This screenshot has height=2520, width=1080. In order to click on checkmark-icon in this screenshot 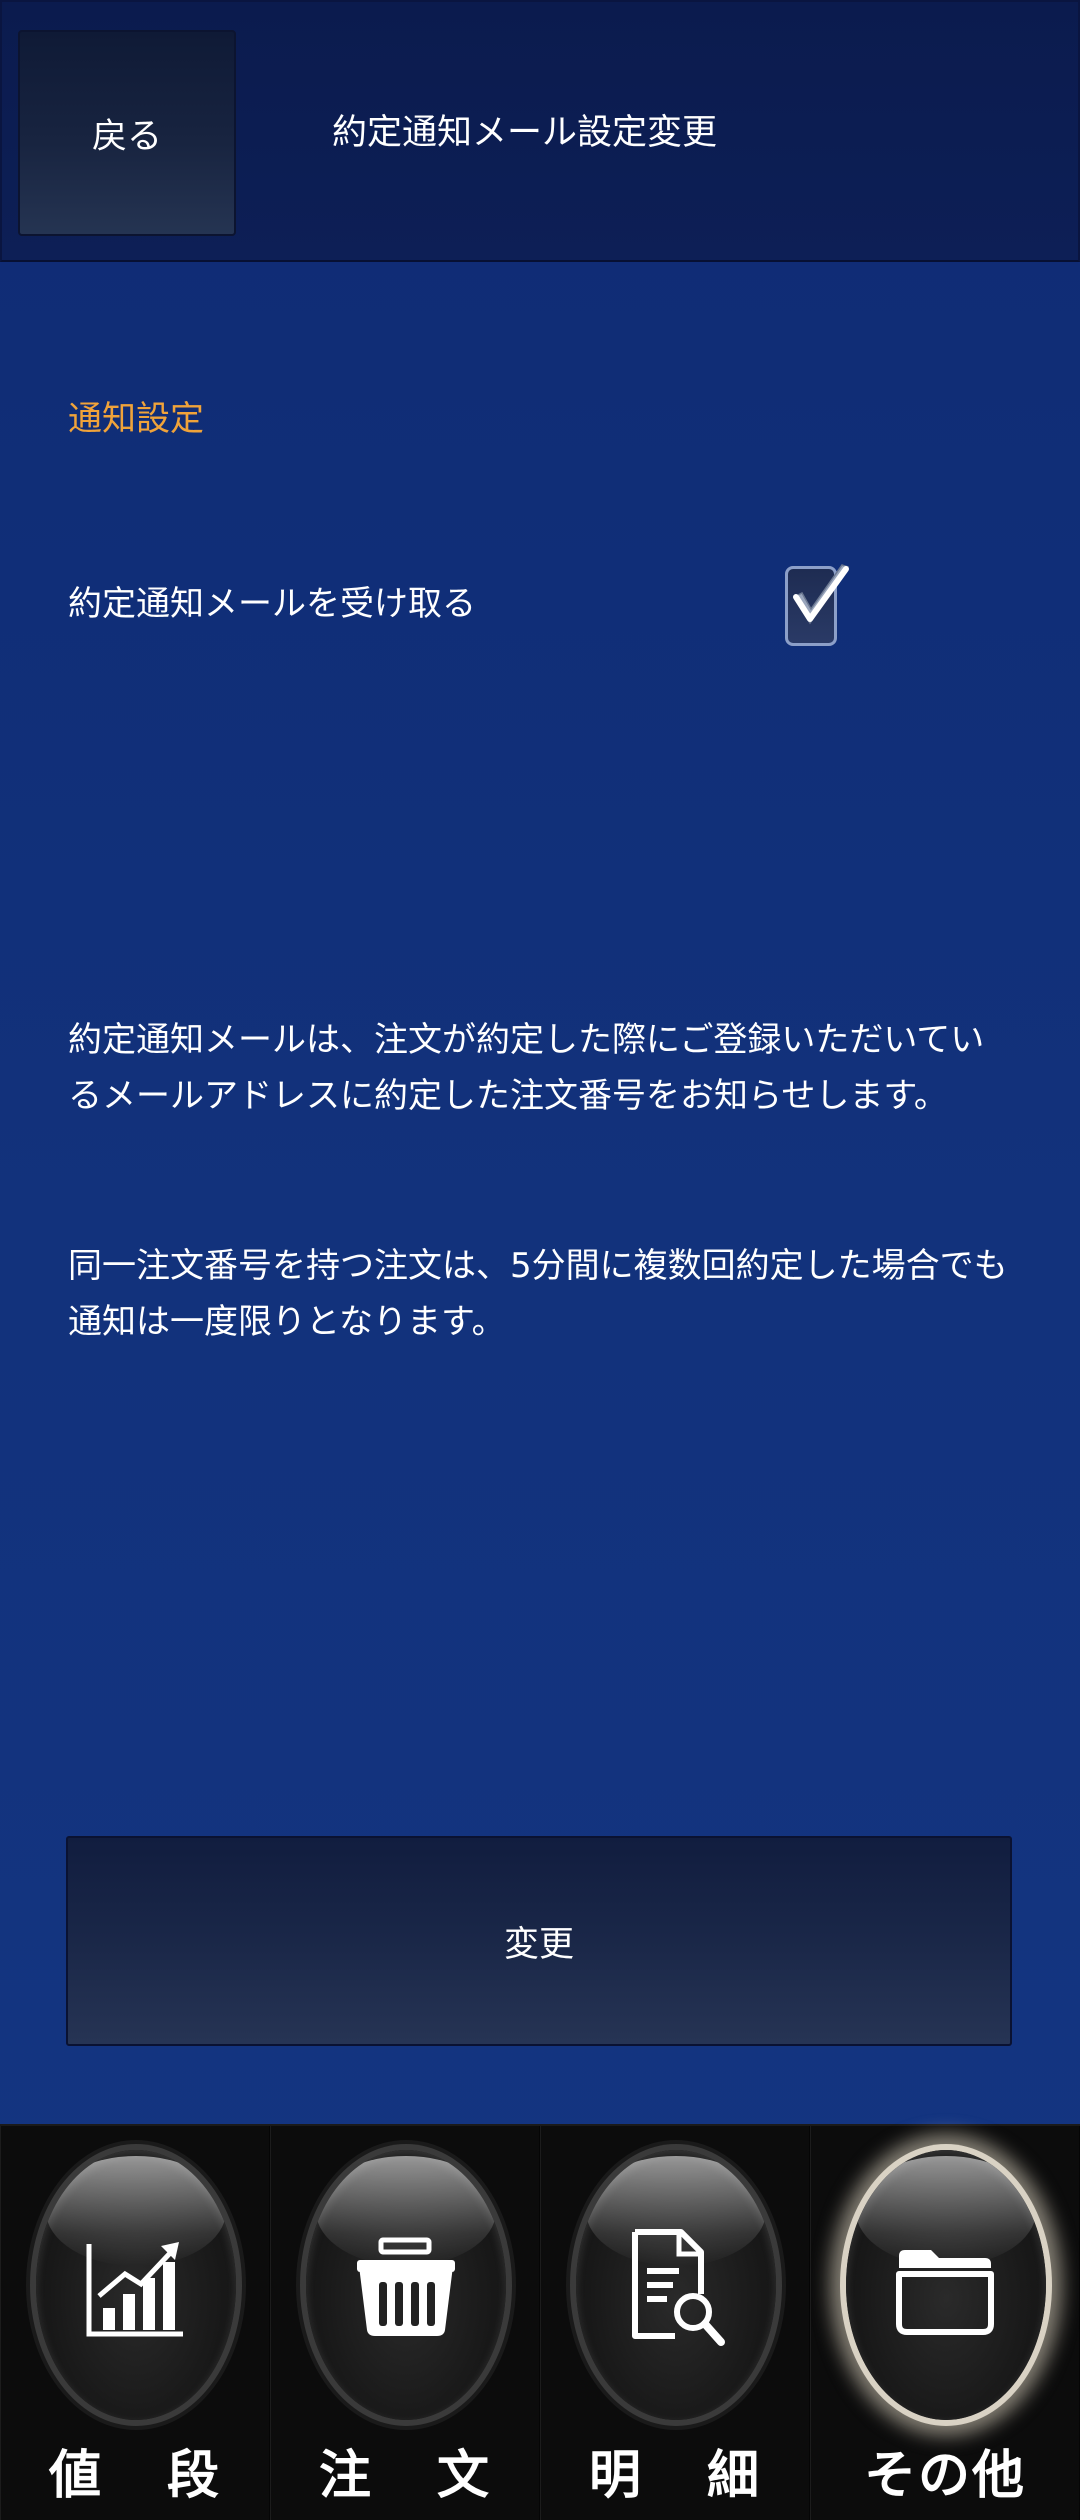, I will do `click(821, 594)`.